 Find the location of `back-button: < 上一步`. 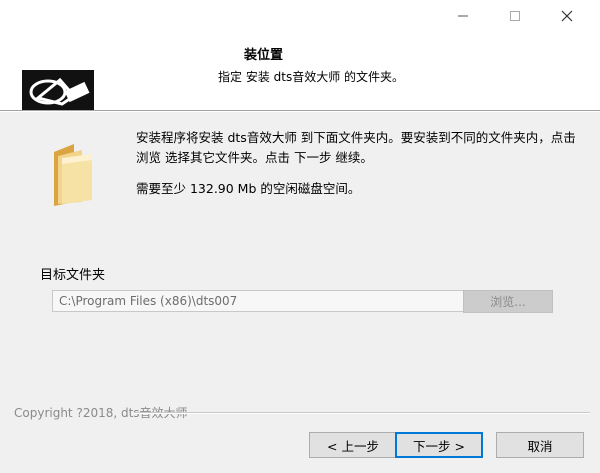

back-button: < 上一步 is located at coordinates (353, 445).